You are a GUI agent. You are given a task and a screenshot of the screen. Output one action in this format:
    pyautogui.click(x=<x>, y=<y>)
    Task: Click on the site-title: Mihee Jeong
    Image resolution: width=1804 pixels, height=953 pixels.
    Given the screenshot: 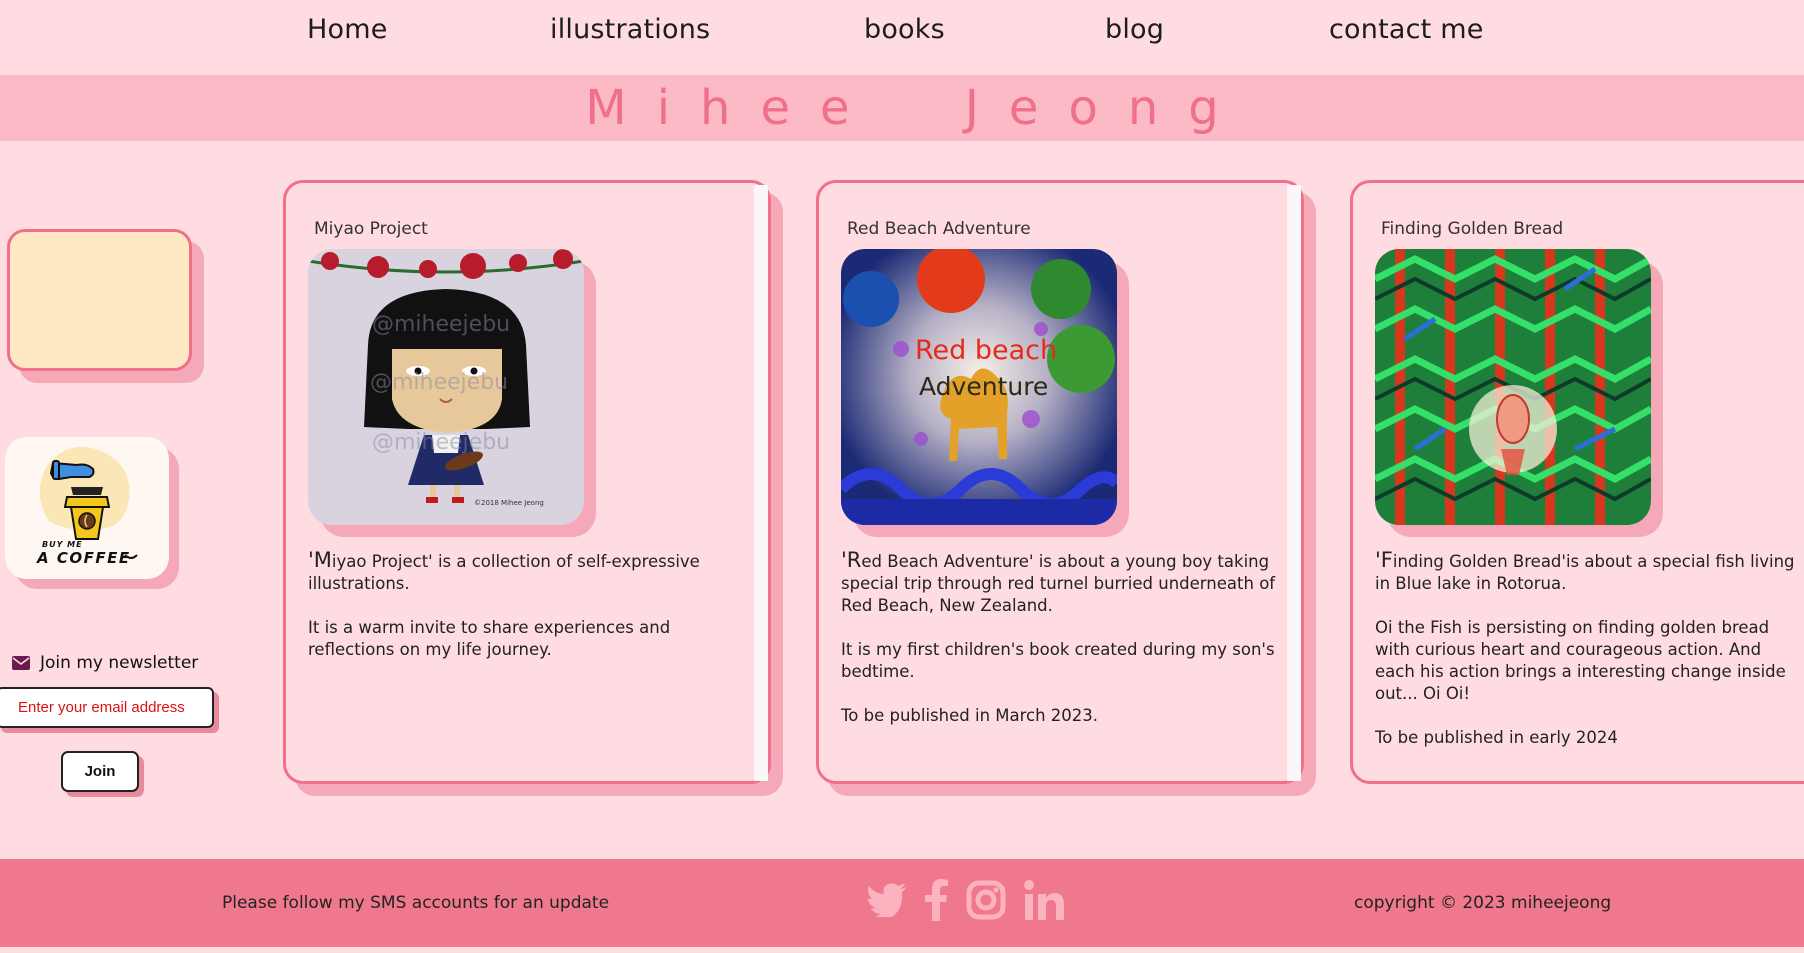 What is the action you would take?
    pyautogui.click(x=917, y=108)
    